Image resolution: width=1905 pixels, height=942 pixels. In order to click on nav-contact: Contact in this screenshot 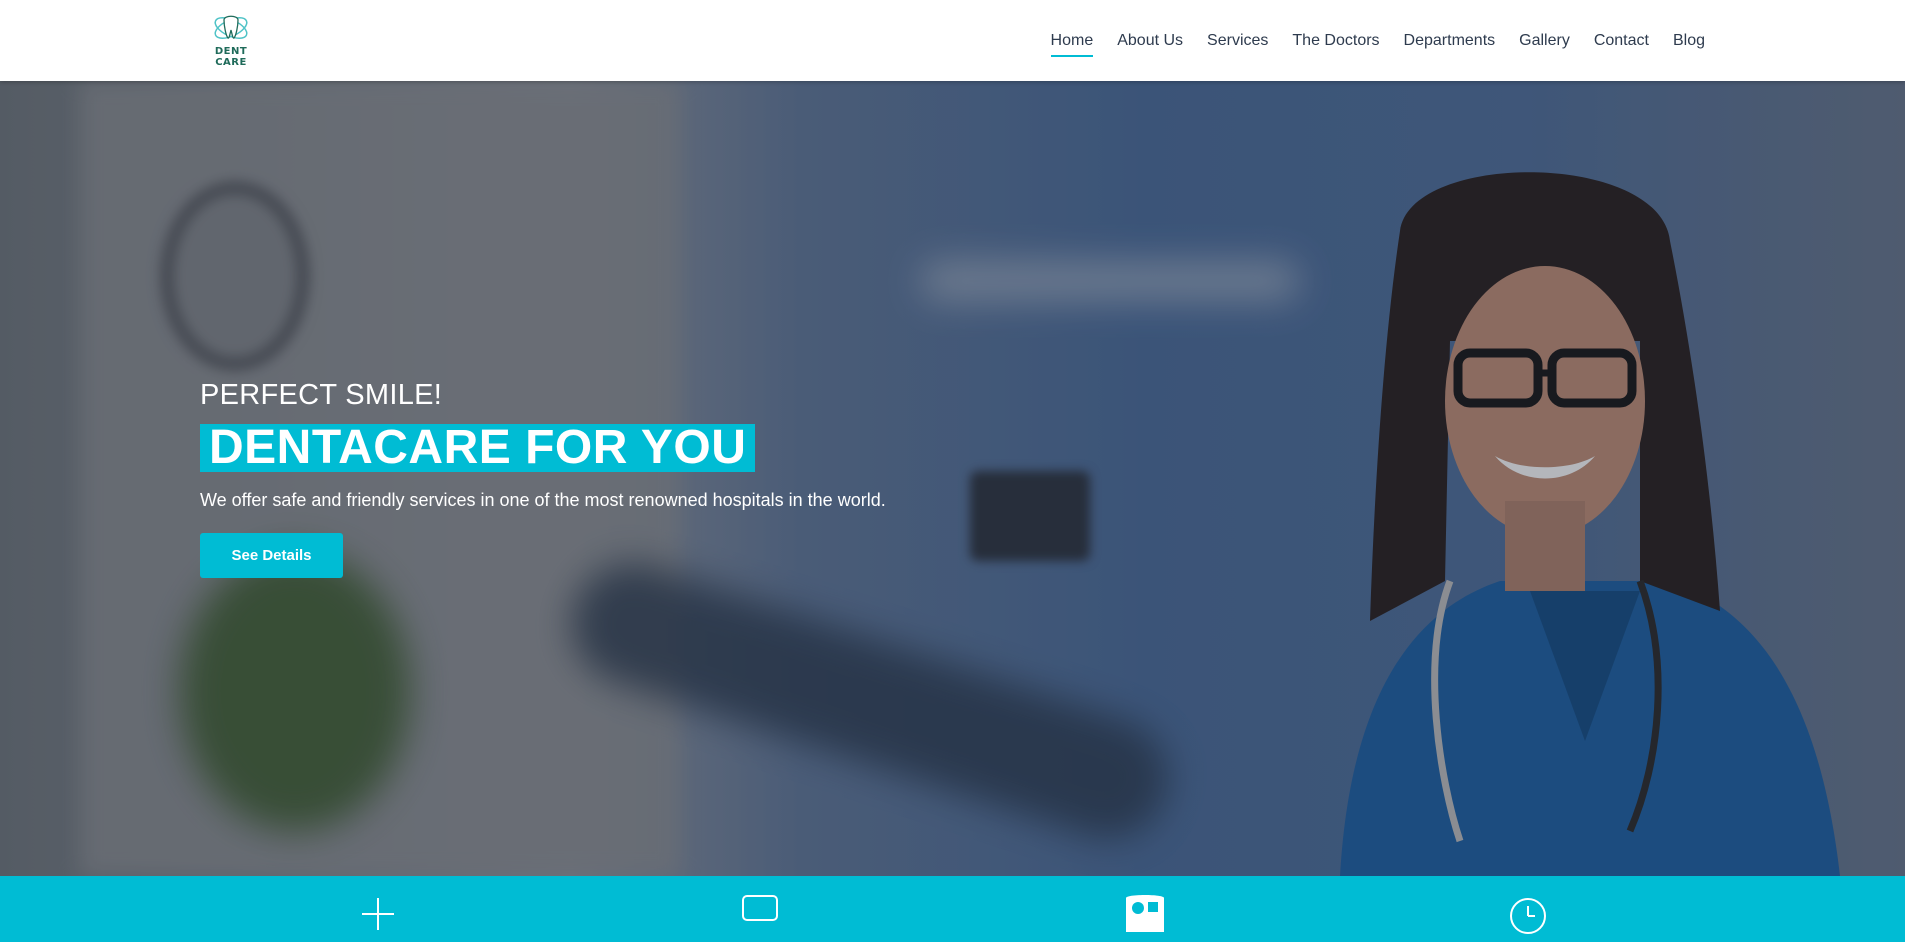, I will do `click(1621, 41)`.